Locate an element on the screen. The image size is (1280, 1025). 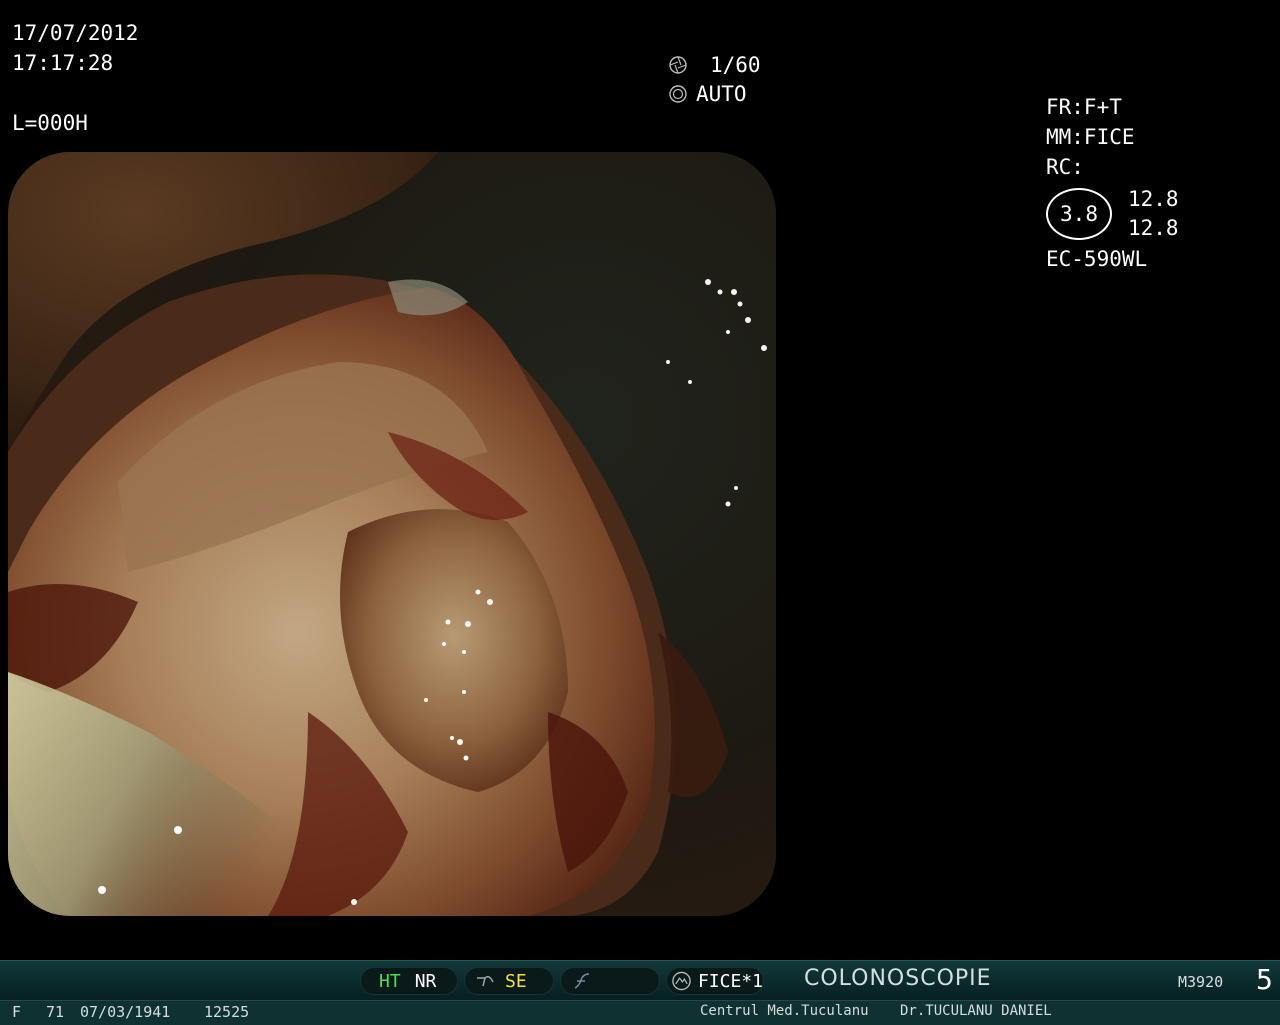
frame-mode: FR:F+T is located at coordinates (1084, 107).